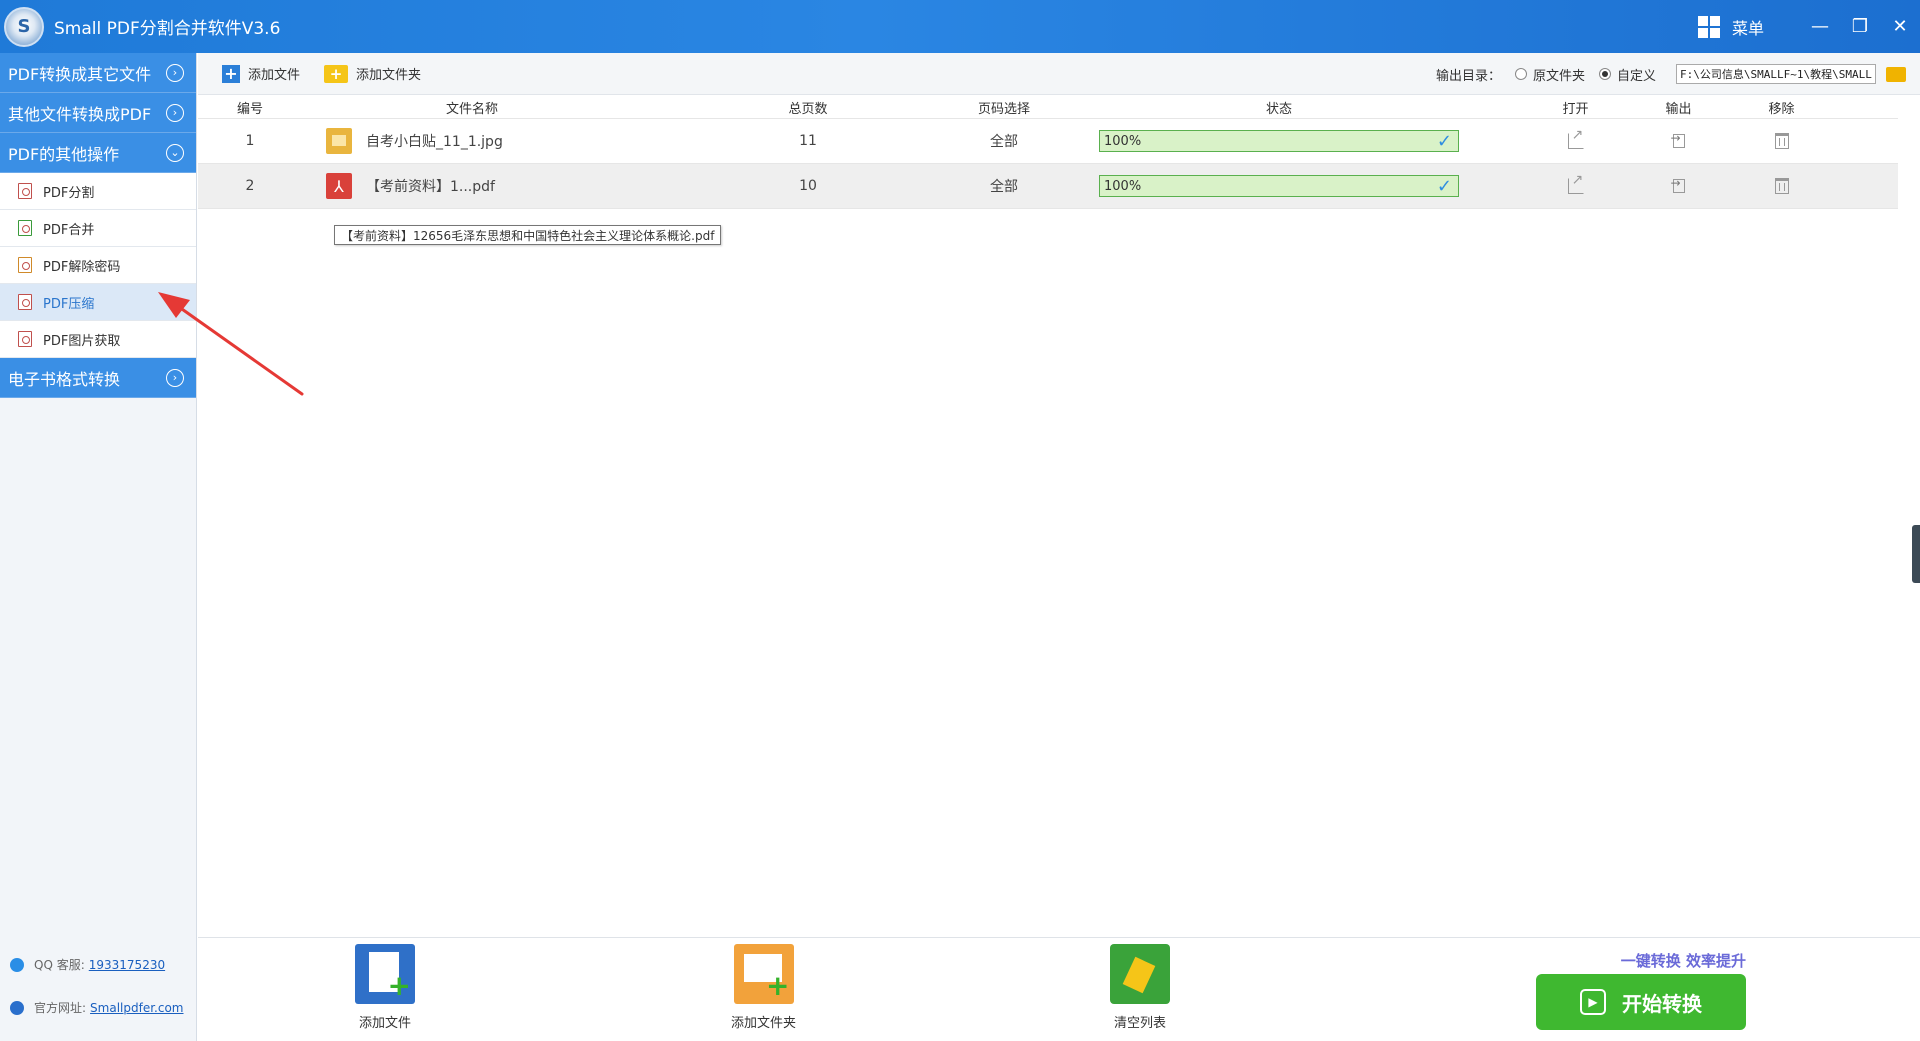 Image resolution: width=1920 pixels, height=1041 pixels. Describe the element at coordinates (528, 235) in the screenshot. I see `filename-tooltip: 【考前资料】12656毛泽东思想和中国特色社会主义理论体系概论.pdf` at that location.